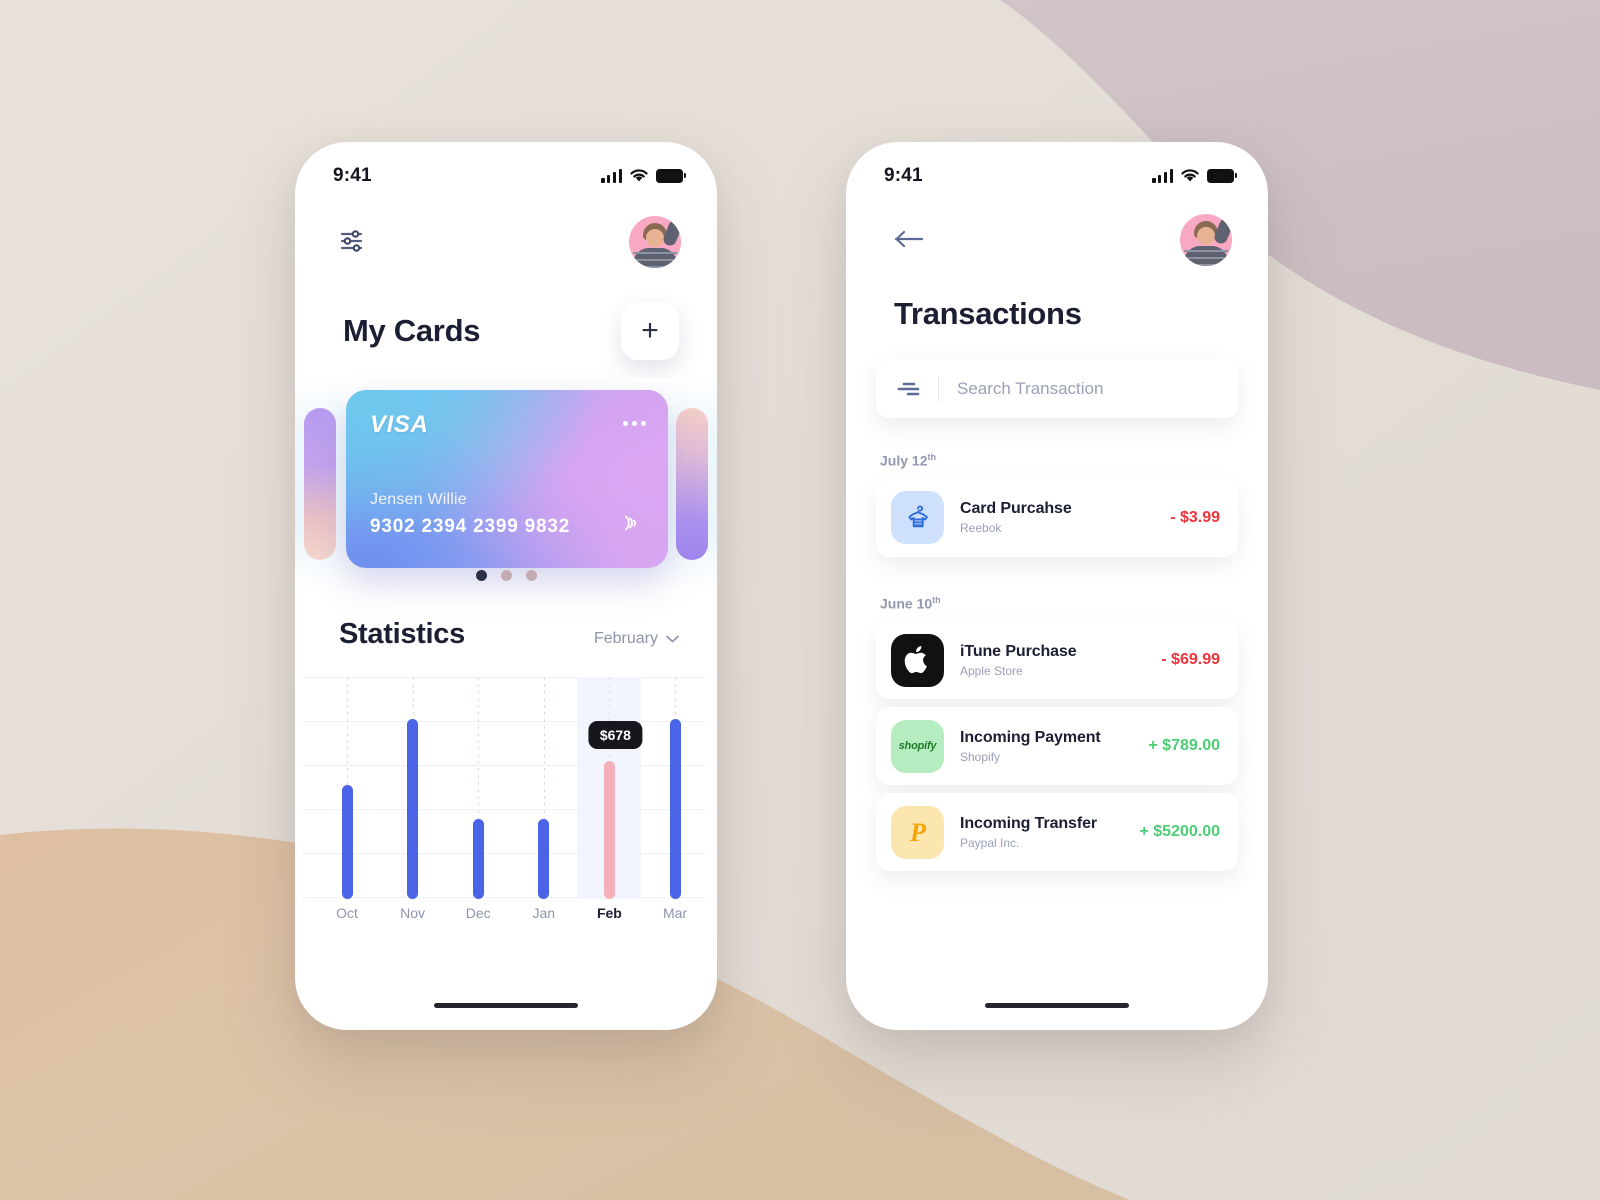  Describe the element at coordinates (544, 913) in the screenshot. I see `chart-x-label-jan: Jan` at that location.